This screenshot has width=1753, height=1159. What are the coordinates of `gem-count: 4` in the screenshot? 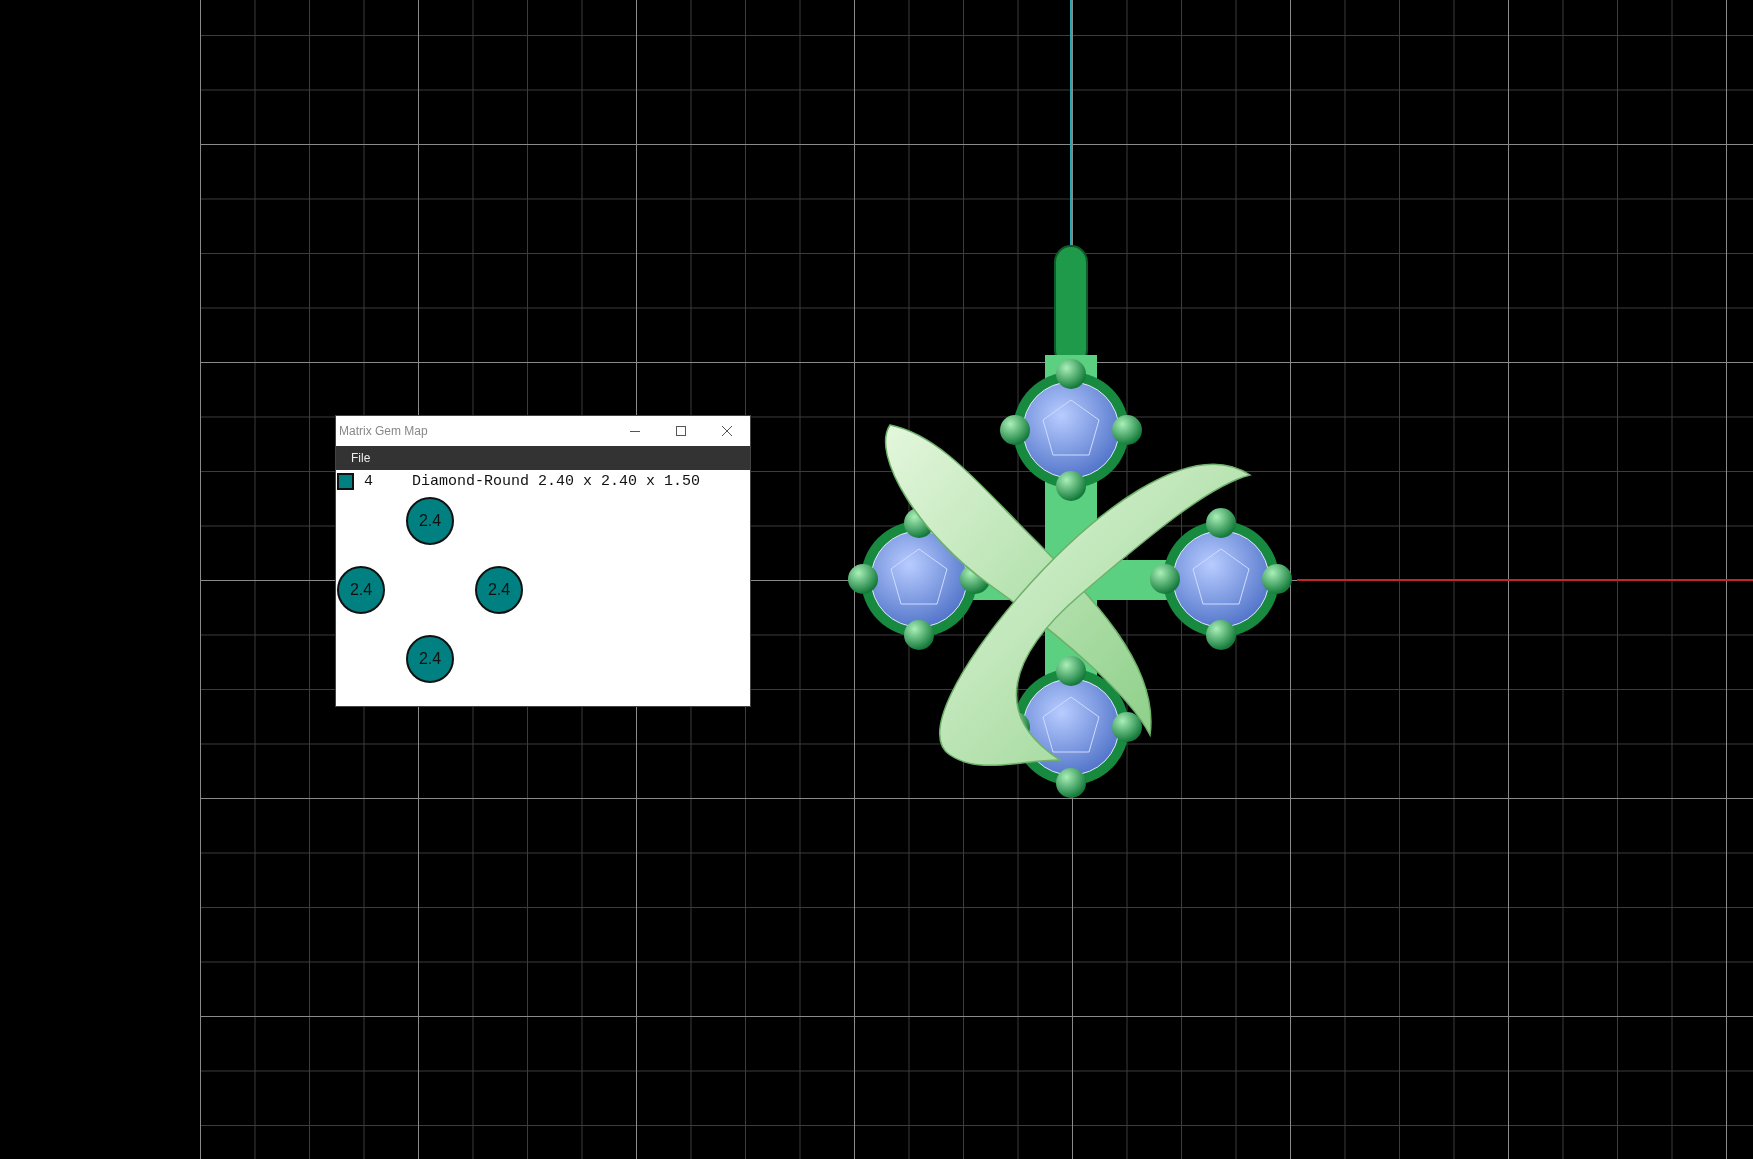 It's located at (369, 481).